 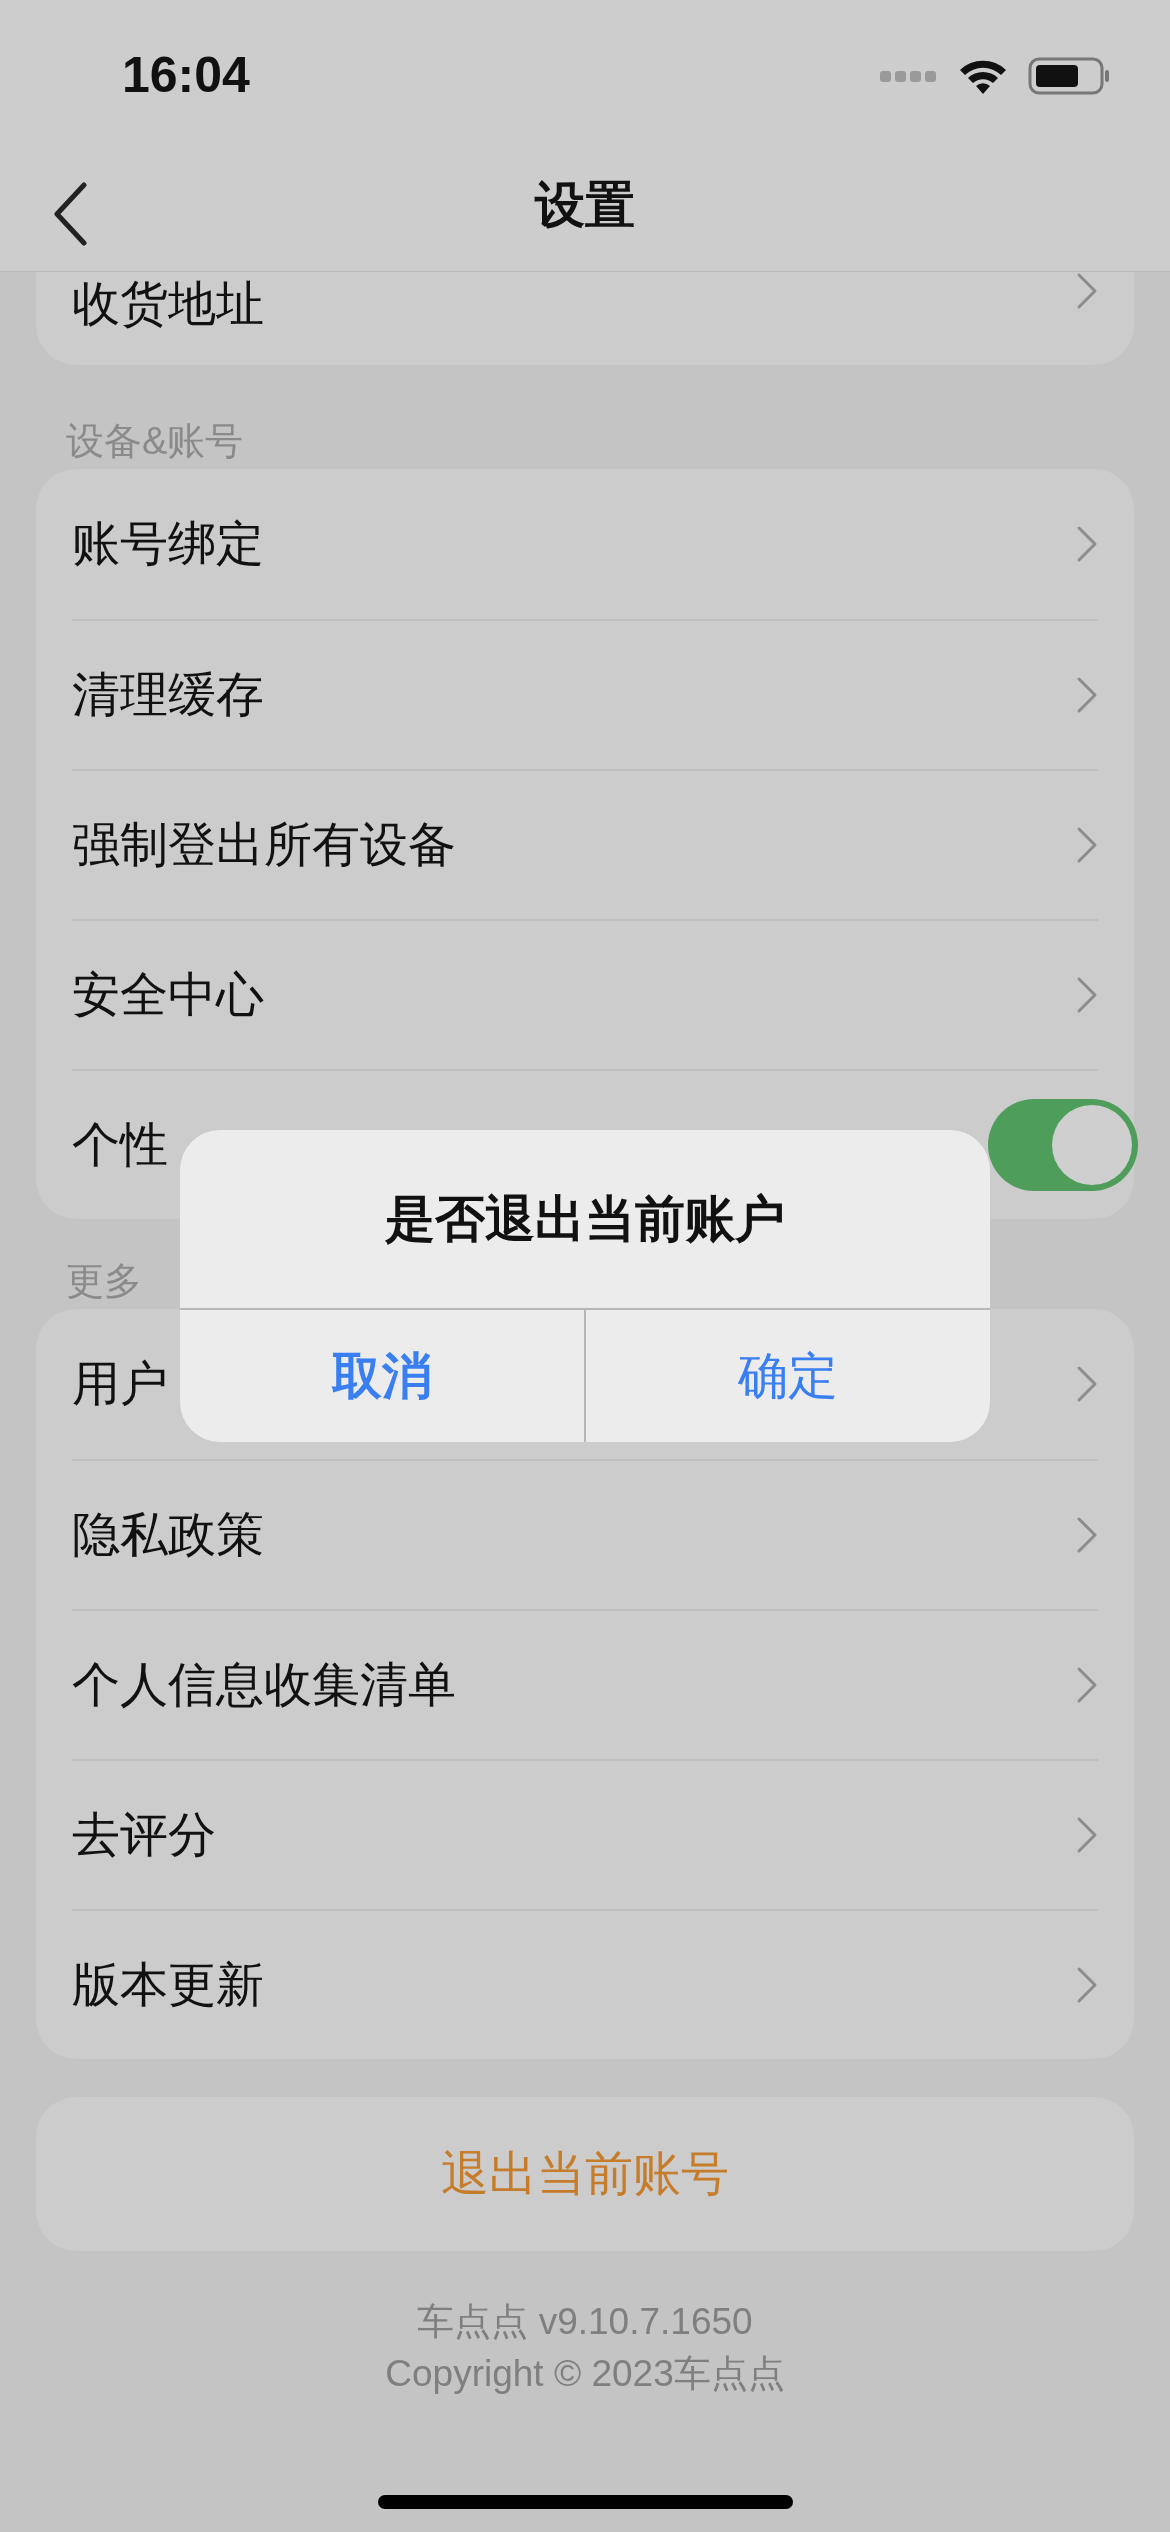 I want to click on dialog-title: 是否退出当前账户, so click(x=585, y=1219).